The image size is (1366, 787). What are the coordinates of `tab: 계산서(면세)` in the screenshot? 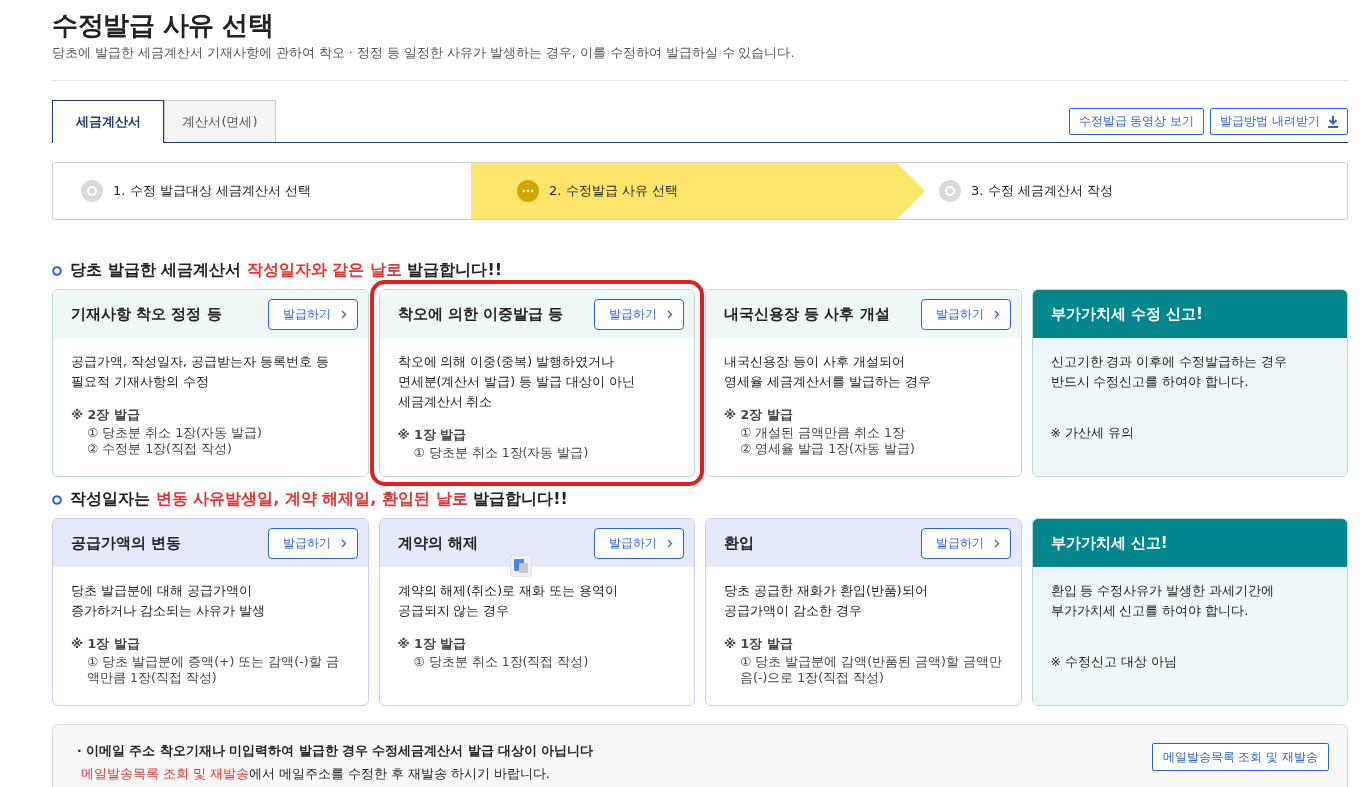 It's located at (220, 121).